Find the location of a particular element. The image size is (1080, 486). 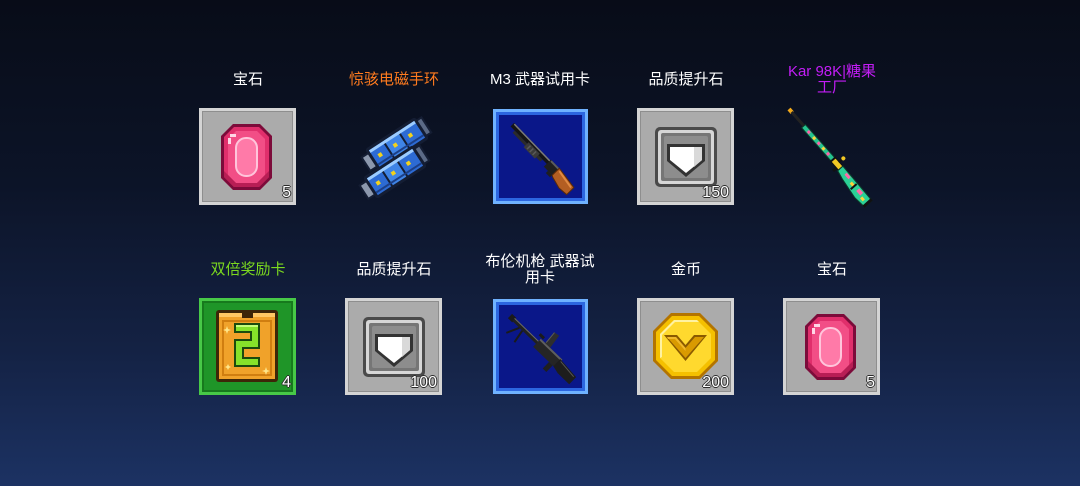

item-count: 100 is located at coordinates (423, 382).